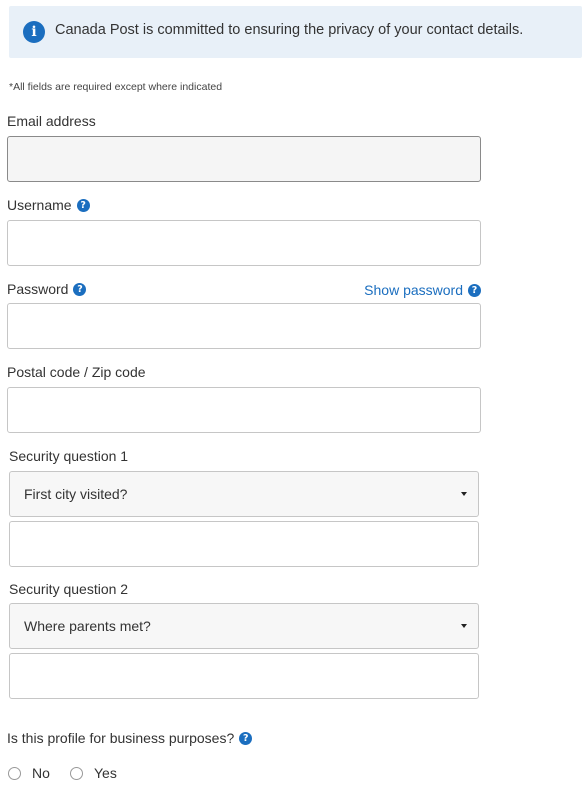 The width and height of the screenshot is (582, 801). What do you see at coordinates (29, 773) in the screenshot?
I see `radio-no: No` at bounding box center [29, 773].